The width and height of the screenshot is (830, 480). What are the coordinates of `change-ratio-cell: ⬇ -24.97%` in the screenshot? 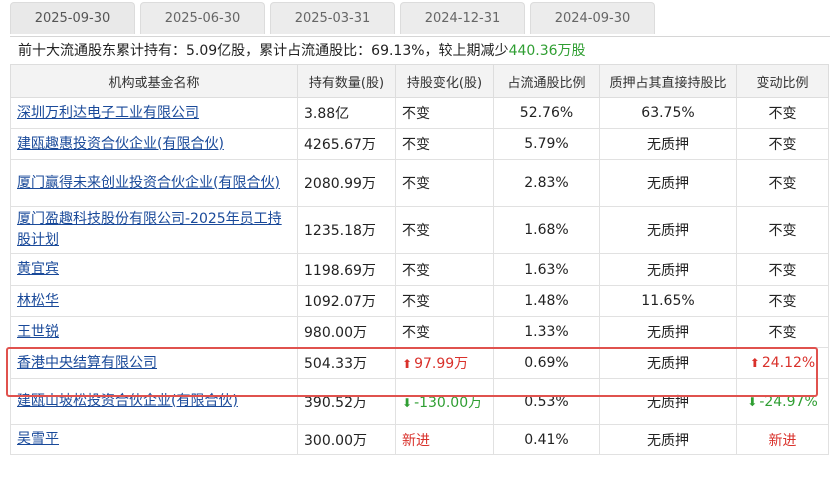 It's located at (782, 401).